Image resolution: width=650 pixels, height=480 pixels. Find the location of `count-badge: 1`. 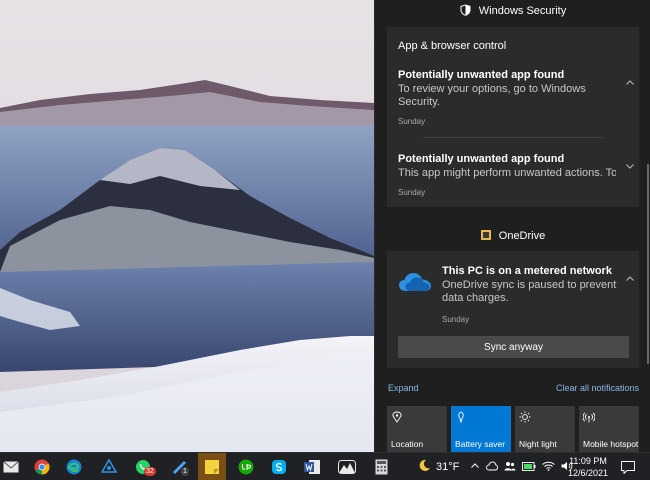

count-badge: 1 is located at coordinates (185, 471).